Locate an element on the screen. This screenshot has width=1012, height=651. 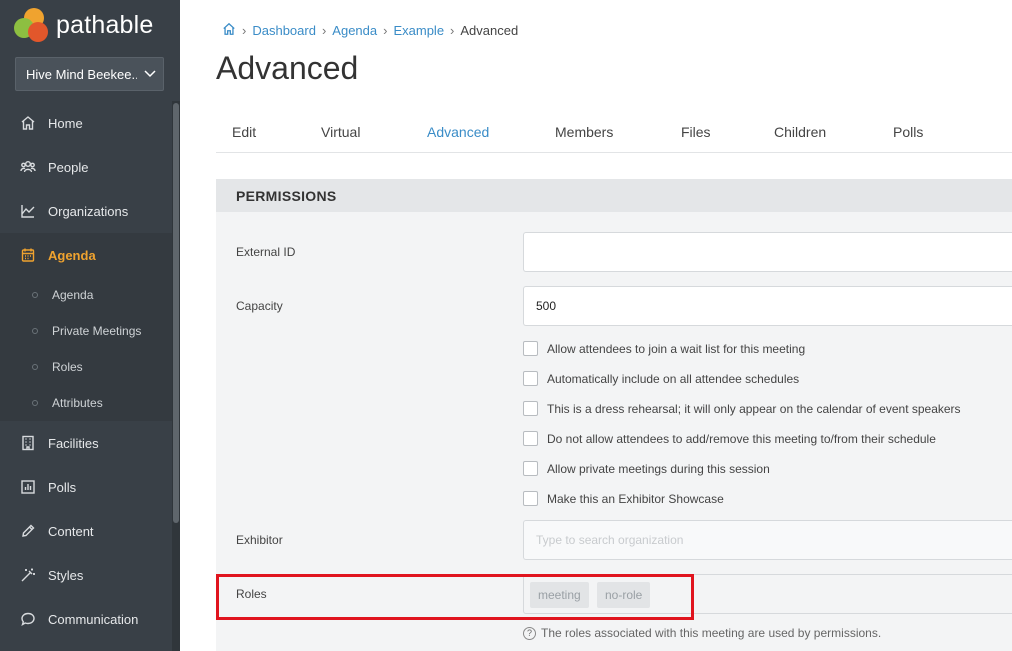
sidebar-item-label: Styles is located at coordinates (66, 575).